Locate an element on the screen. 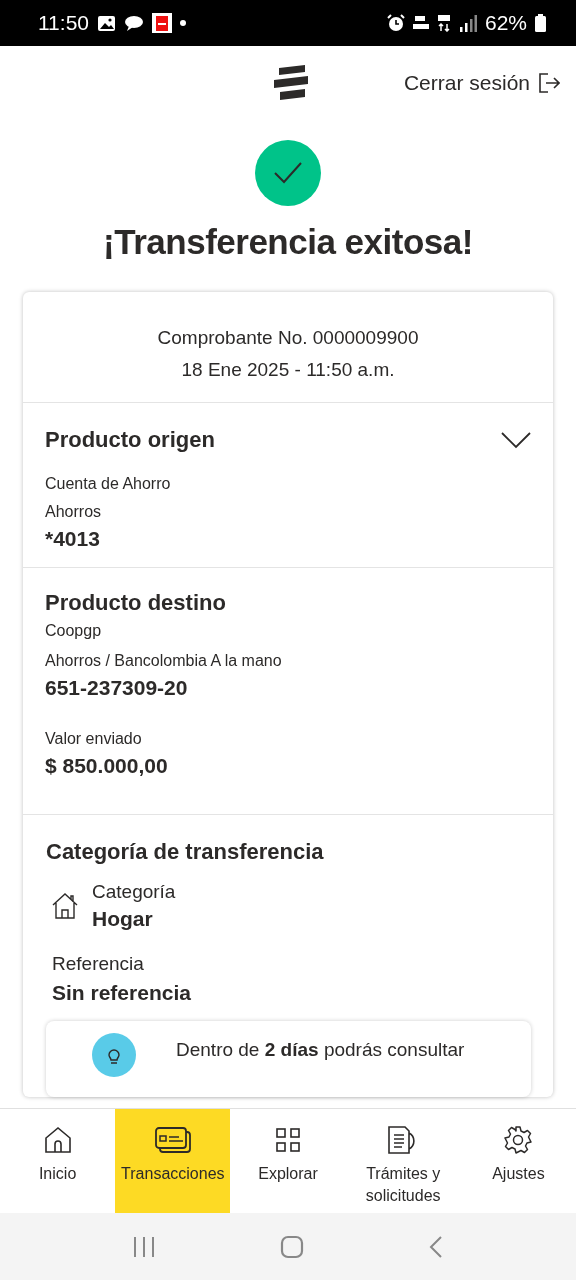 This screenshot has width=576, height=1280. receipt-number: Comprobante No. 0000009900 is located at coordinates (288, 338).